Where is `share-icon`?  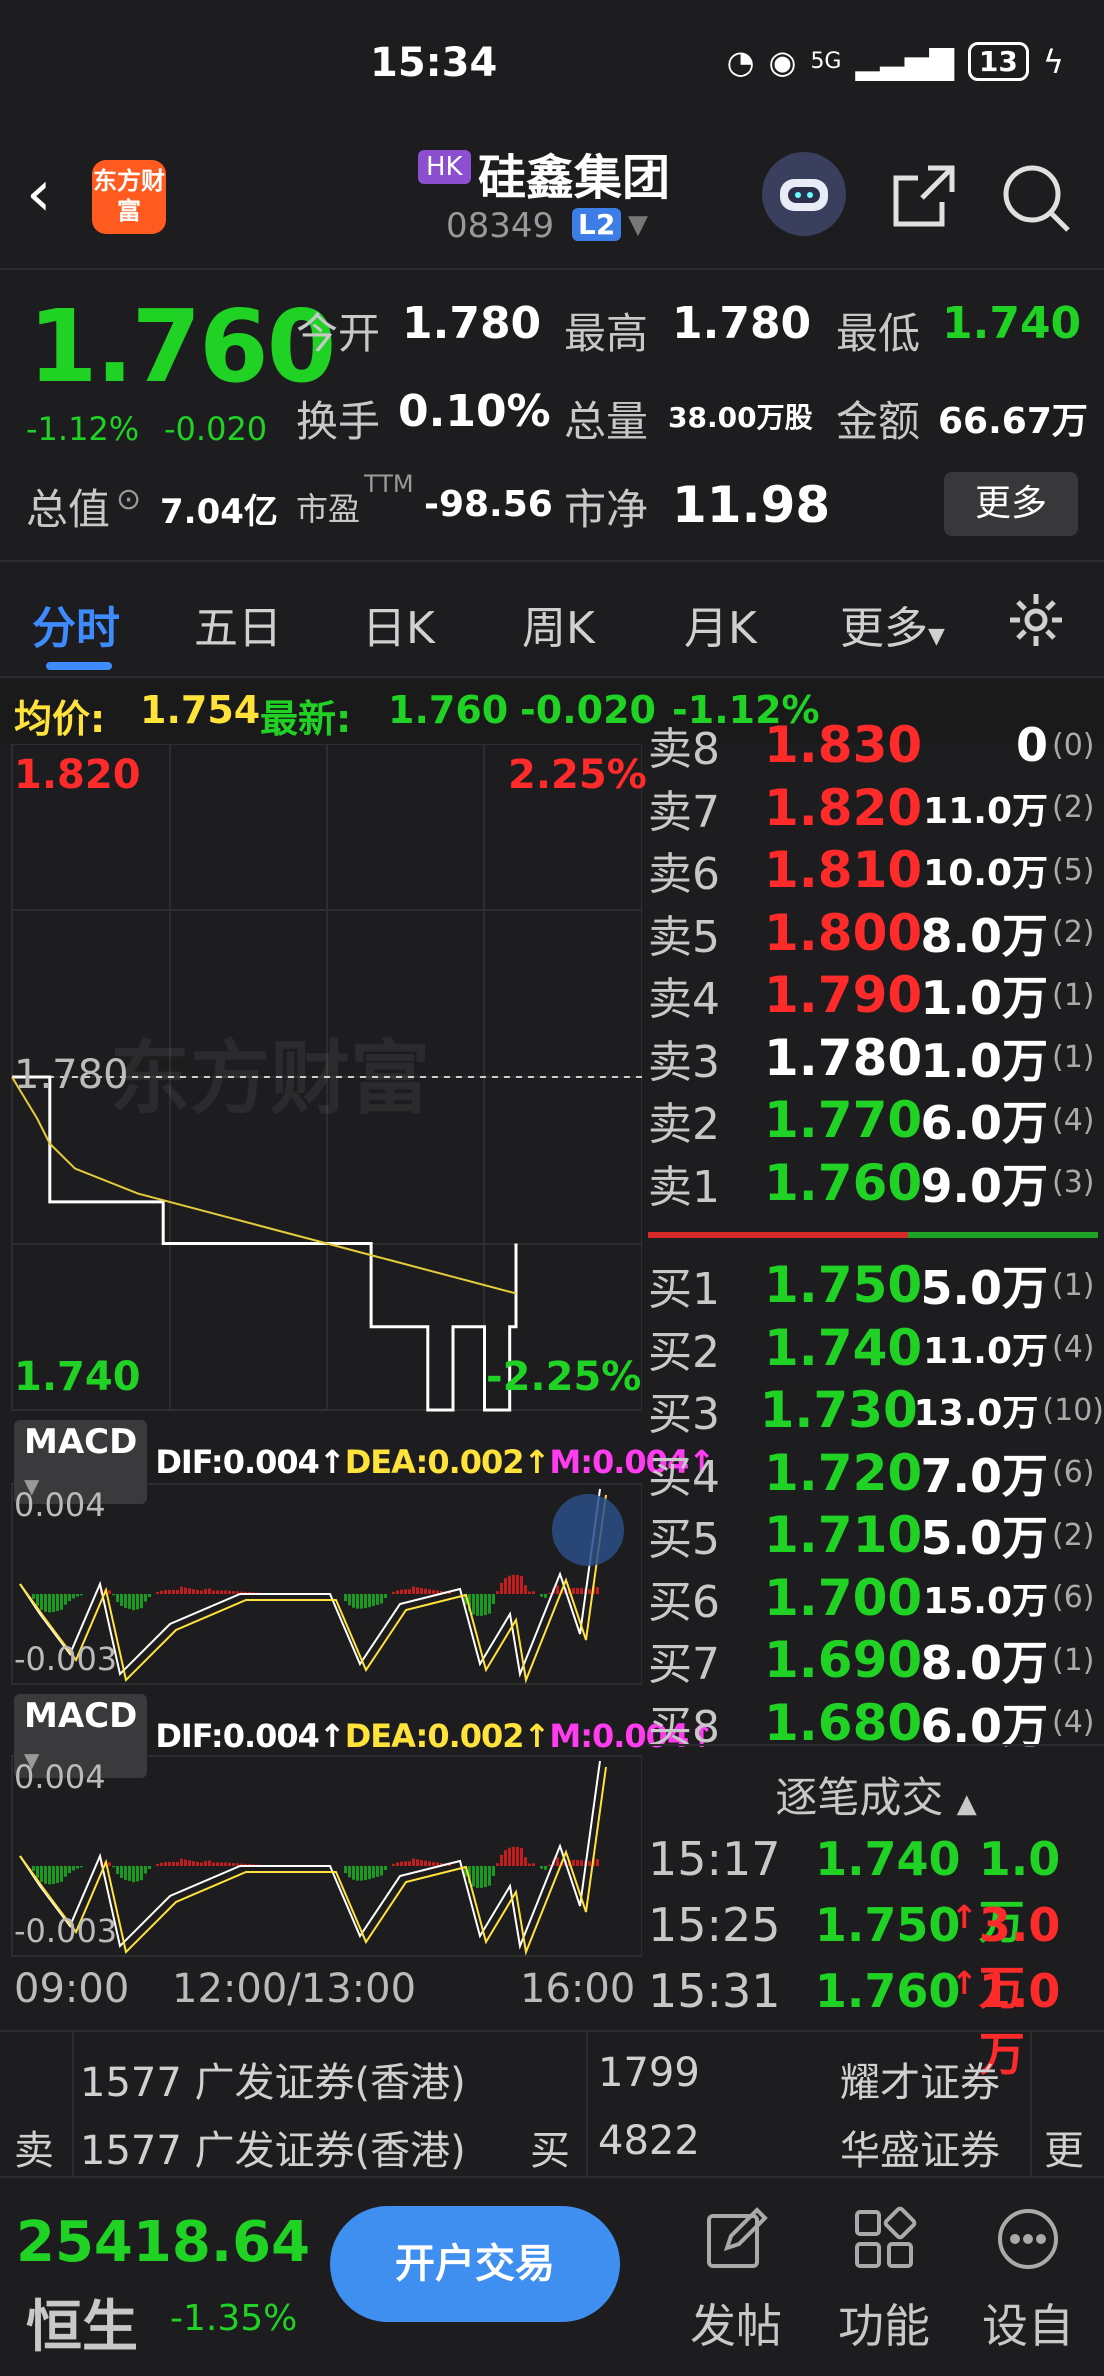
share-icon is located at coordinates (924, 196).